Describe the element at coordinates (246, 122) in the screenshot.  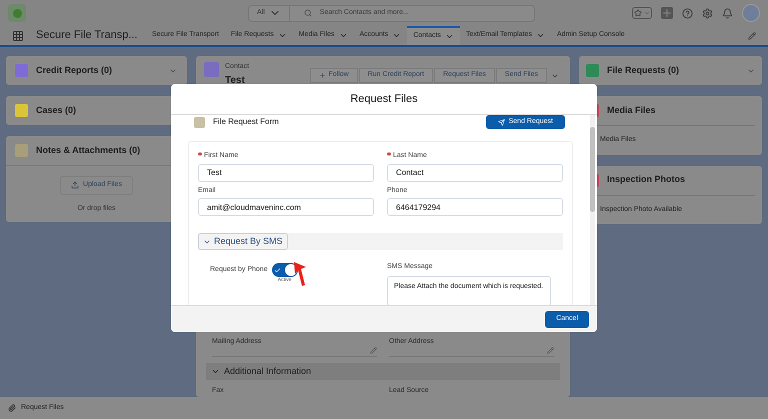
I see `form-title: File Request Form` at that location.